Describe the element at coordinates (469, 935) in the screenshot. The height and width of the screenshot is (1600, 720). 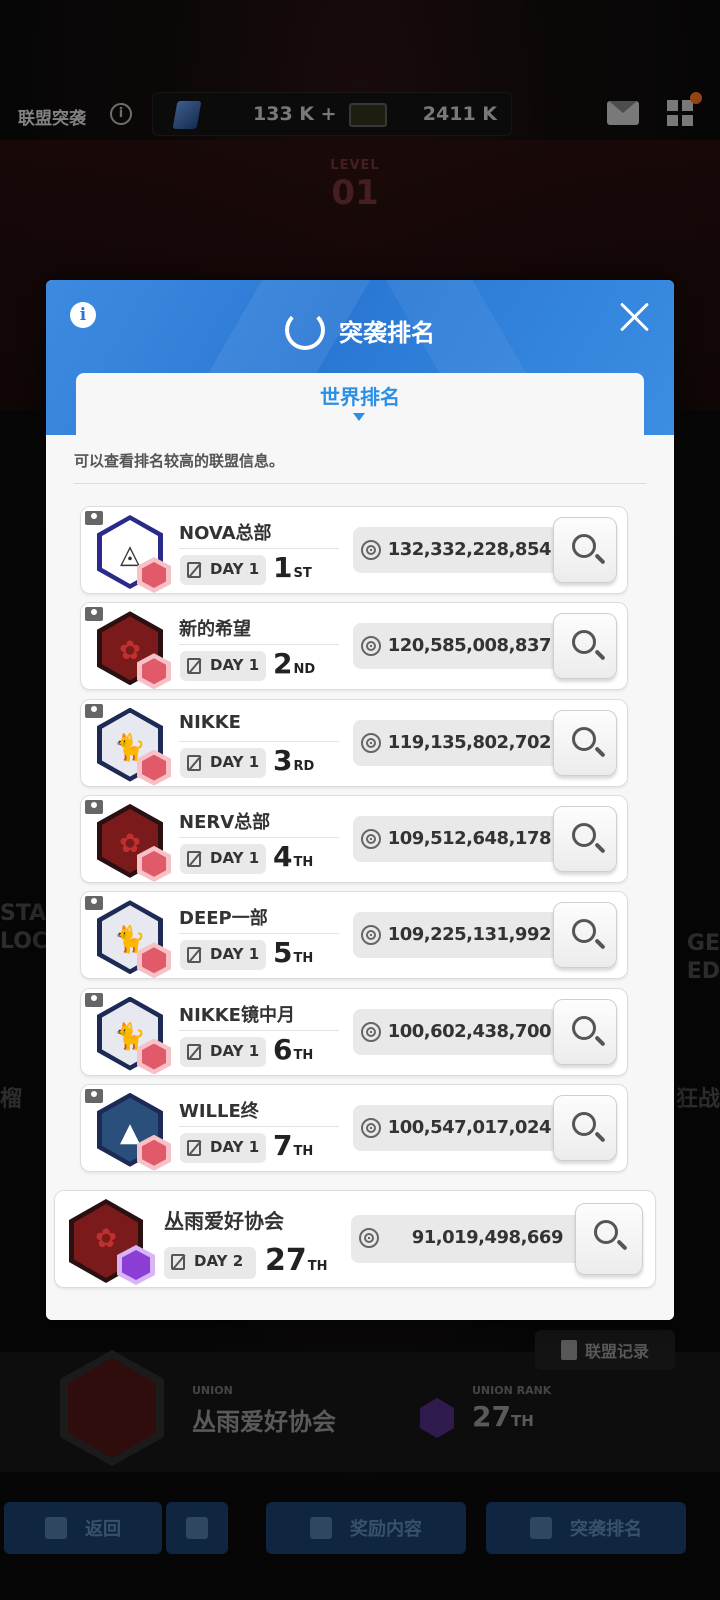
I see `damage-score: 109,225,131,992` at that location.